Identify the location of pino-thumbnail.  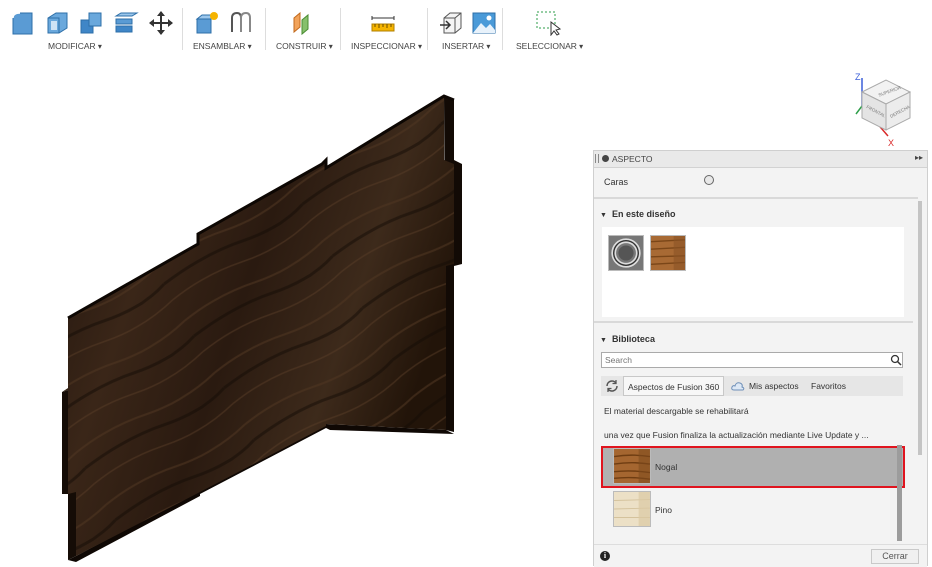
(632, 509).